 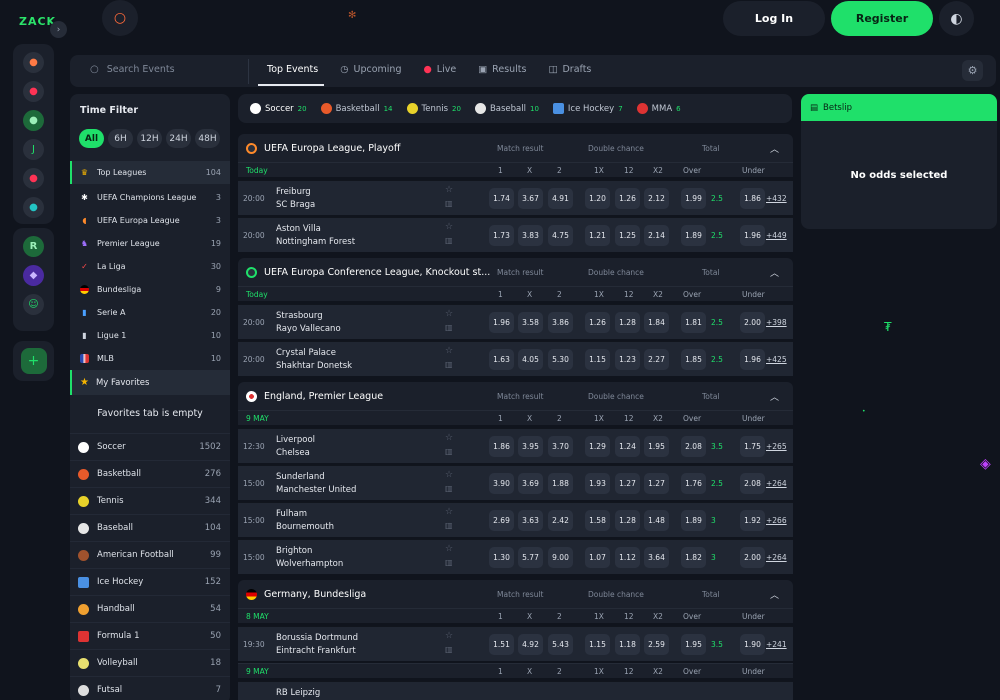 I want to click on odds-button: 1.25, so click(x=627, y=235).